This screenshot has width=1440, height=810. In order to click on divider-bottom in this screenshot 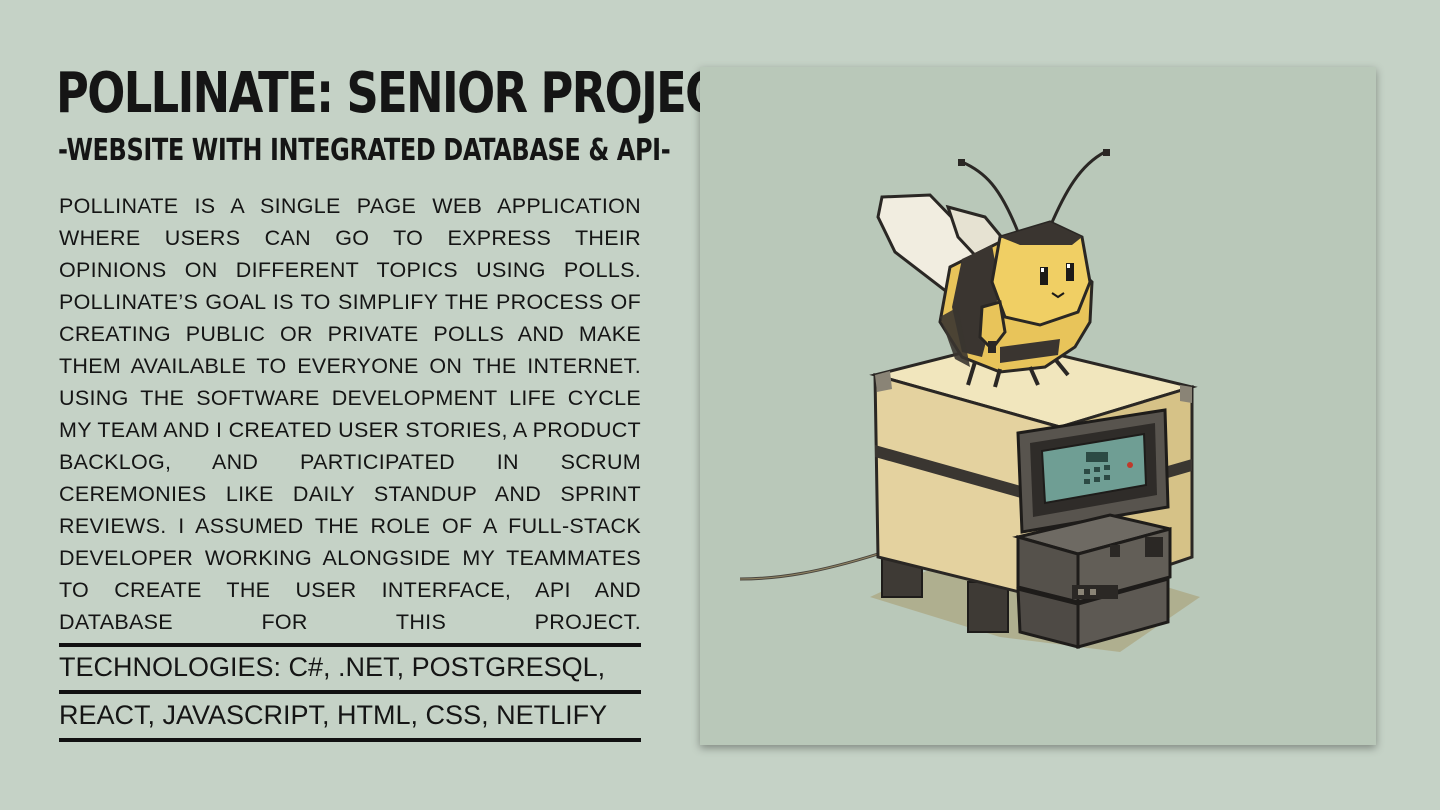, I will do `click(350, 740)`.